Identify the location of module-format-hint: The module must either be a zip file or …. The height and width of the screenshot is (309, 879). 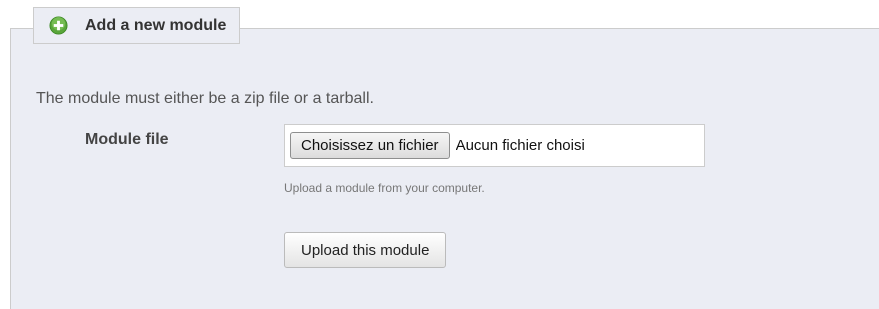
(205, 98).